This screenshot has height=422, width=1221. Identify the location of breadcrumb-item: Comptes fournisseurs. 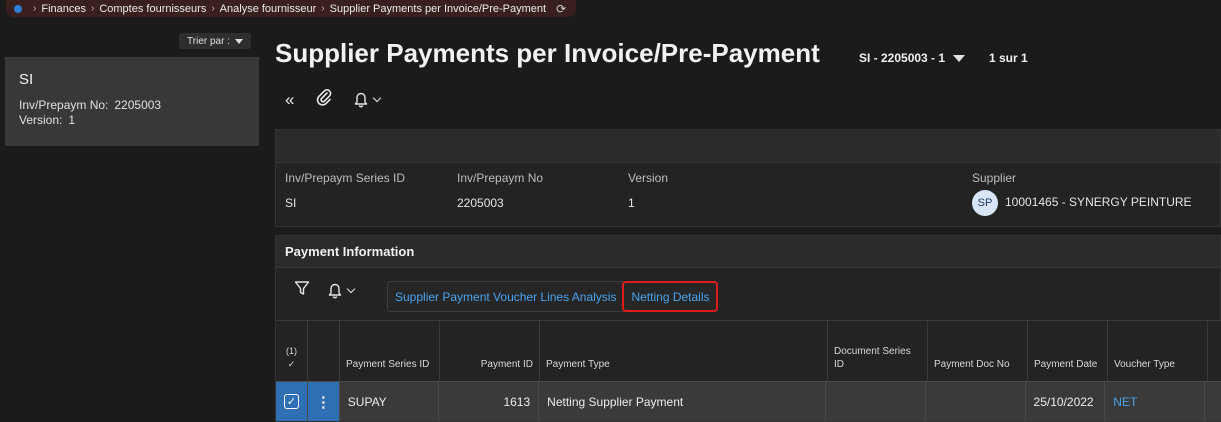
(152, 9).